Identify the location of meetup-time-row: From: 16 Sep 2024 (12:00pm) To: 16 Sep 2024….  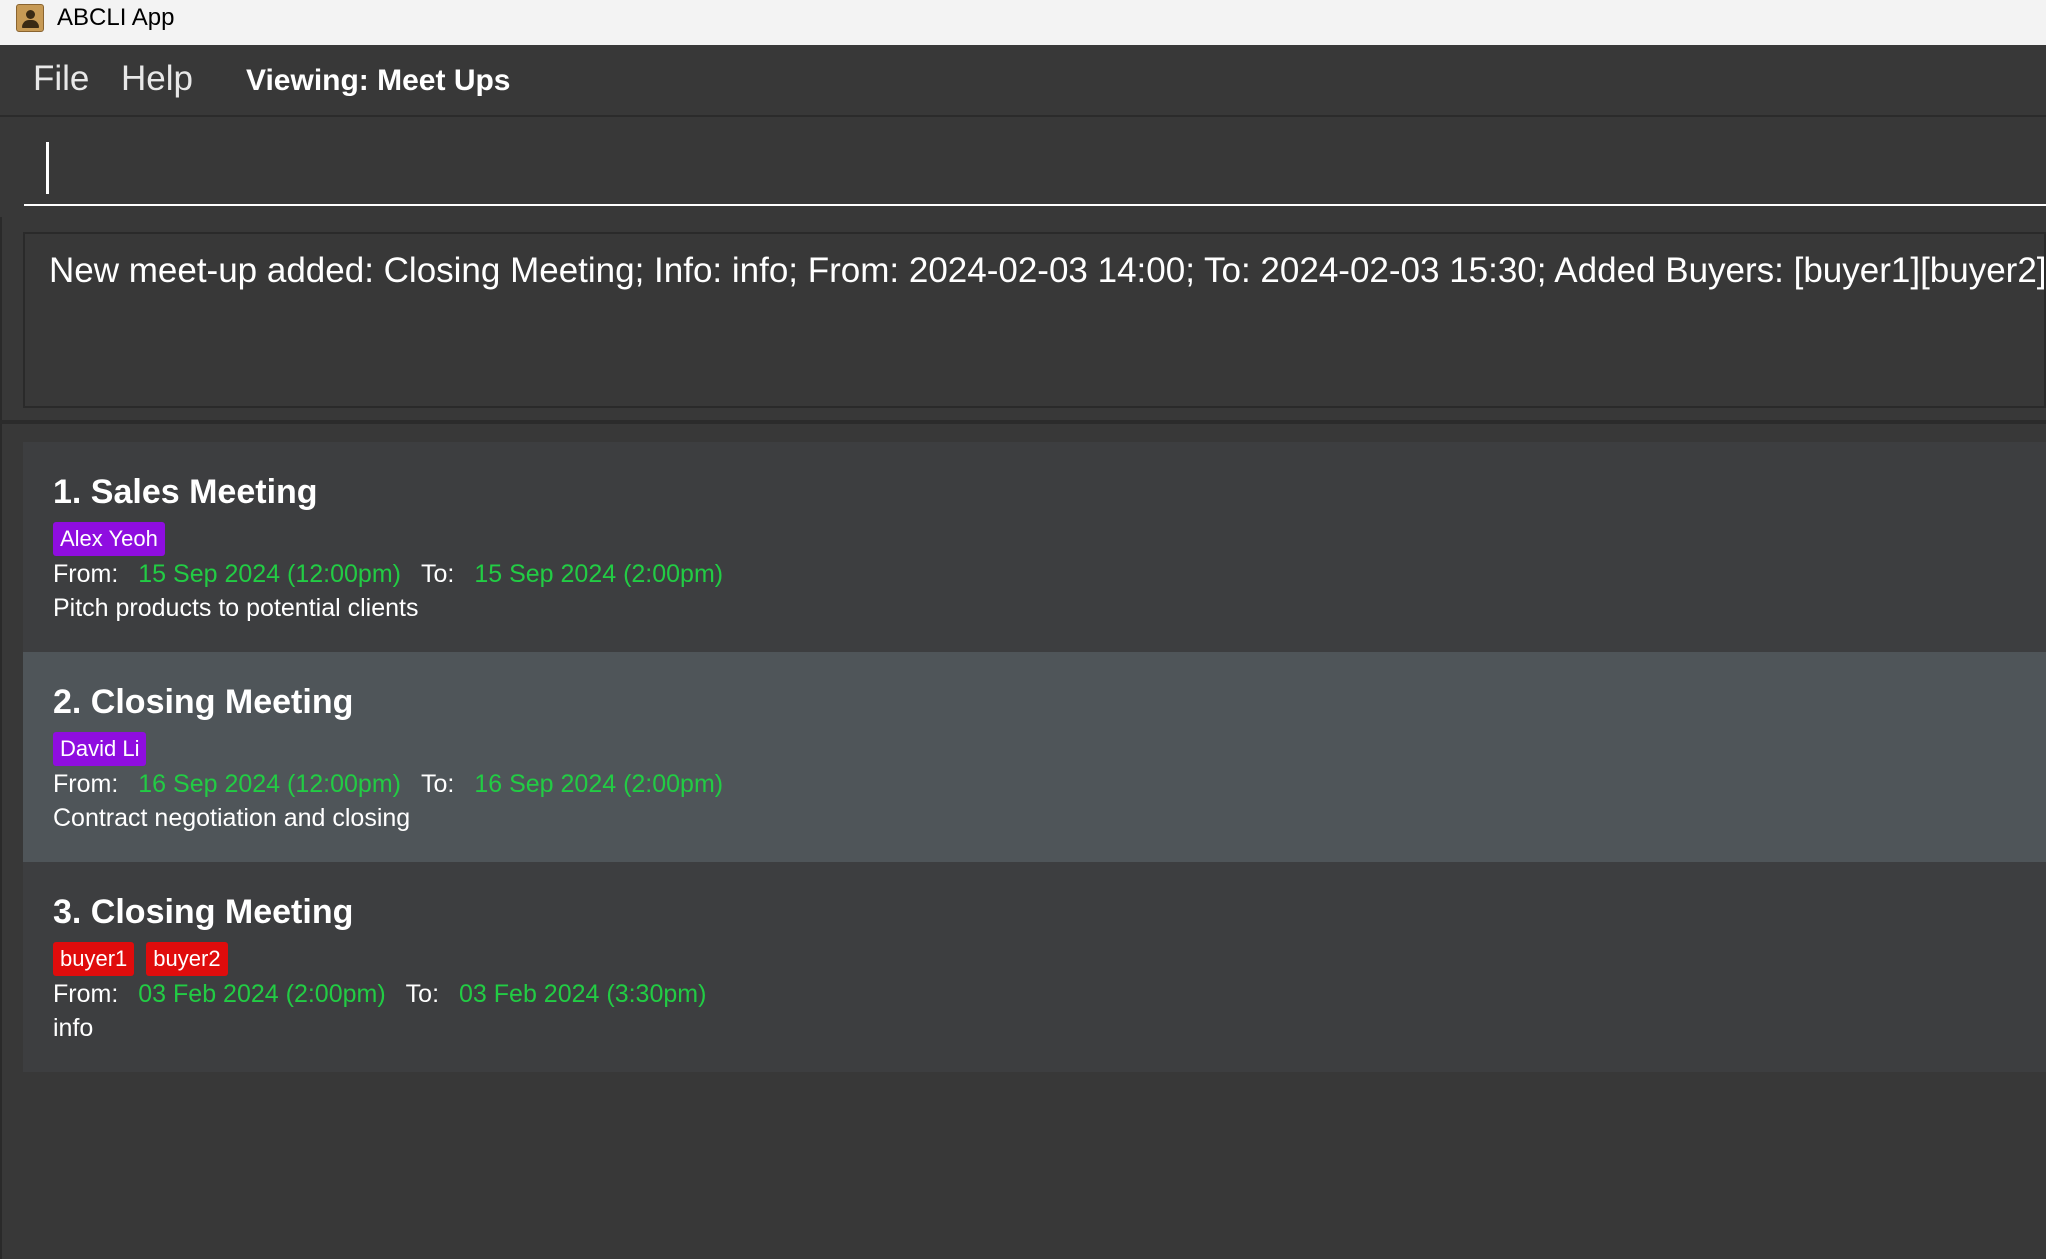
(388, 784).